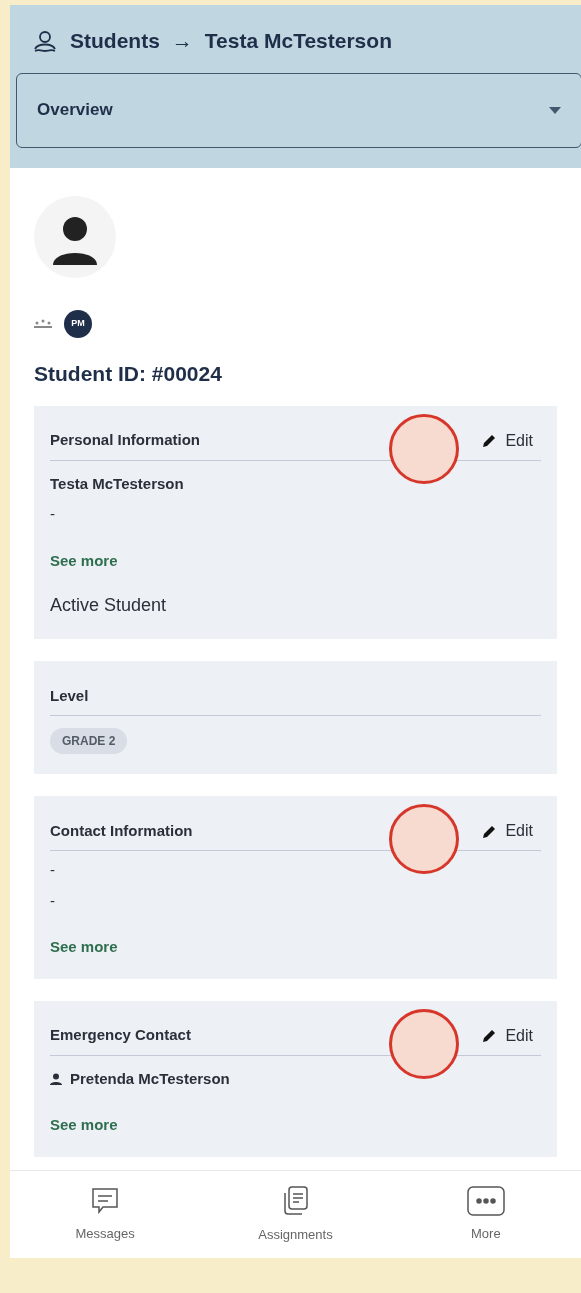 The height and width of the screenshot is (1293, 581). What do you see at coordinates (120, 1035) in the screenshot?
I see `card-title: Emergency Contact` at bounding box center [120, 1035].